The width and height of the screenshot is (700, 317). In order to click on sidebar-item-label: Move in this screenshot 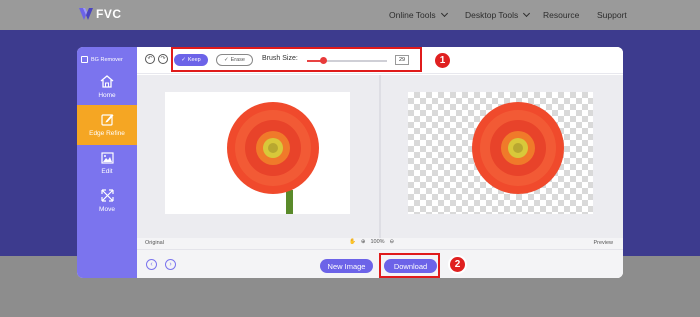, I will do `click(107, 209)`.